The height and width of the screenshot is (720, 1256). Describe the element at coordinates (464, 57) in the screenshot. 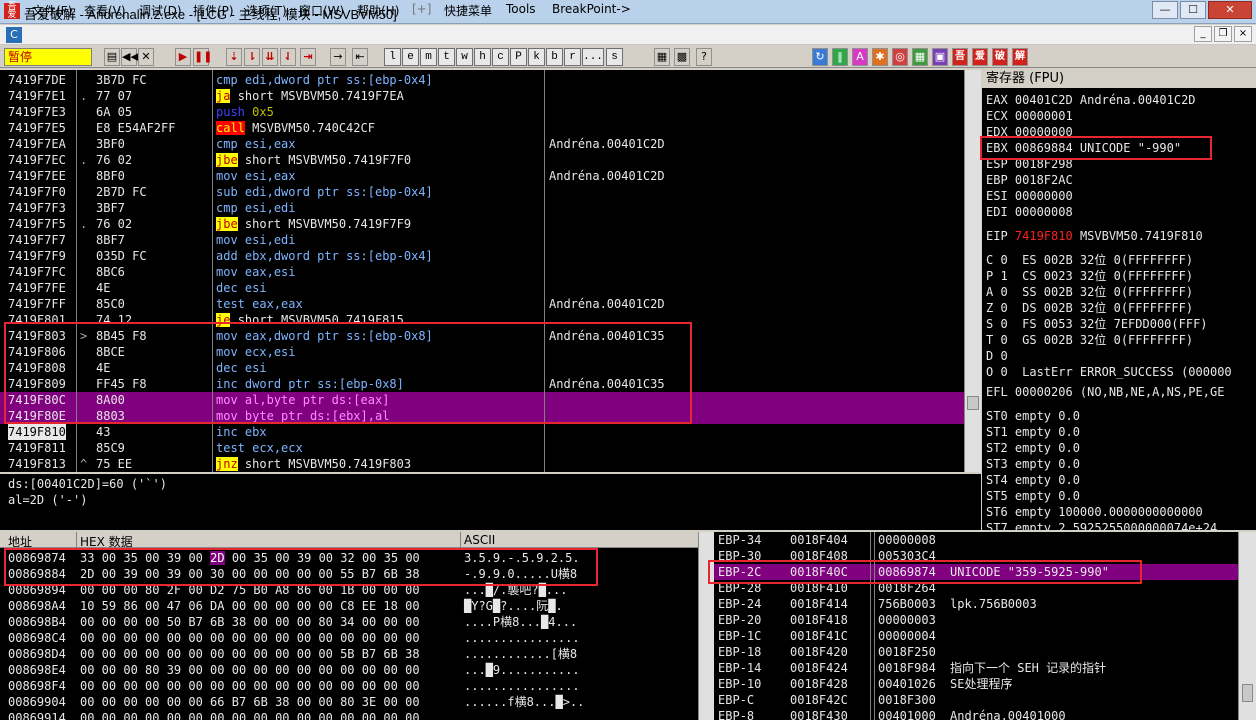

I see `toolbar-windows-button: w` at that location.